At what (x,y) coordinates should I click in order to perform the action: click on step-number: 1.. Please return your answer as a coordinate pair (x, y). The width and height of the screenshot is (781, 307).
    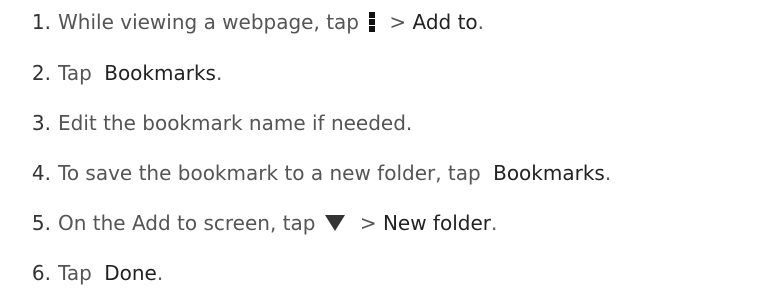
    Looking at the image, I should click on (41, 22).